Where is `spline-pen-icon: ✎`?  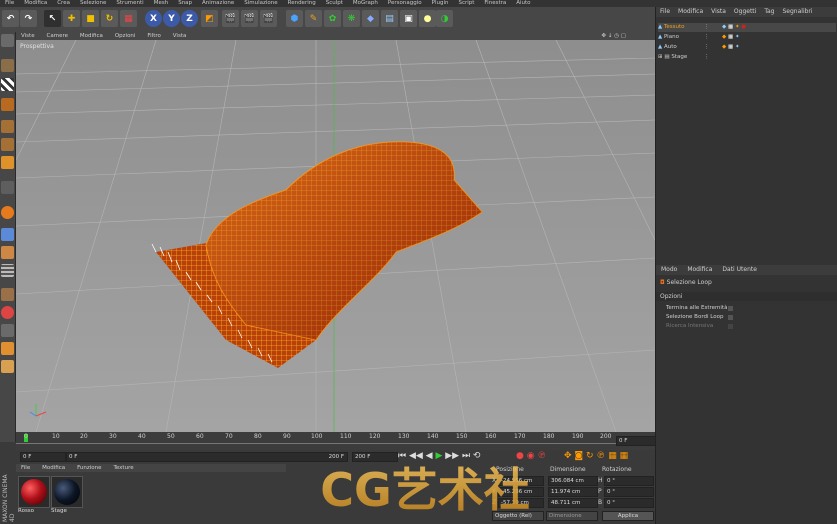 spline-pen-icon: ✎ is located at coordinates (313, 18).